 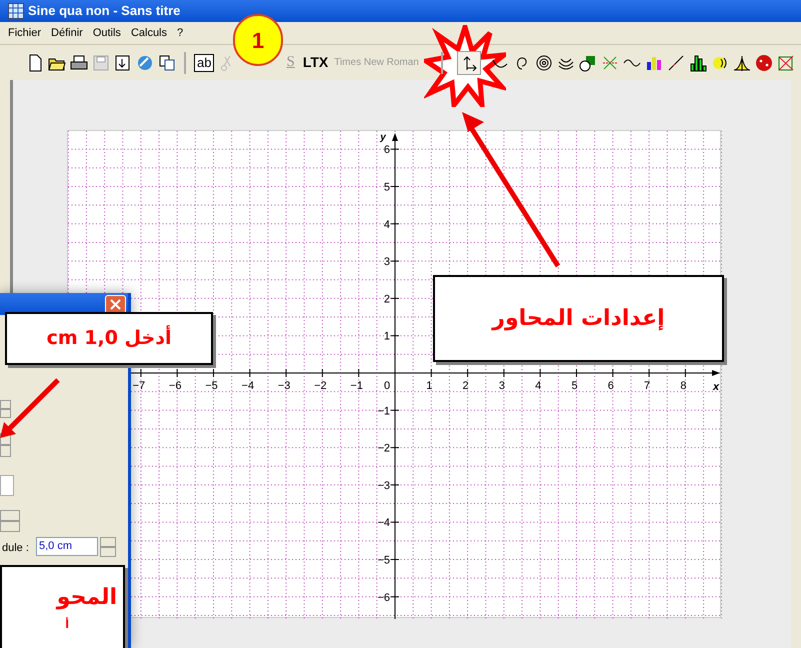 I want to click on axis-label: x, so click(x=716, y=387).